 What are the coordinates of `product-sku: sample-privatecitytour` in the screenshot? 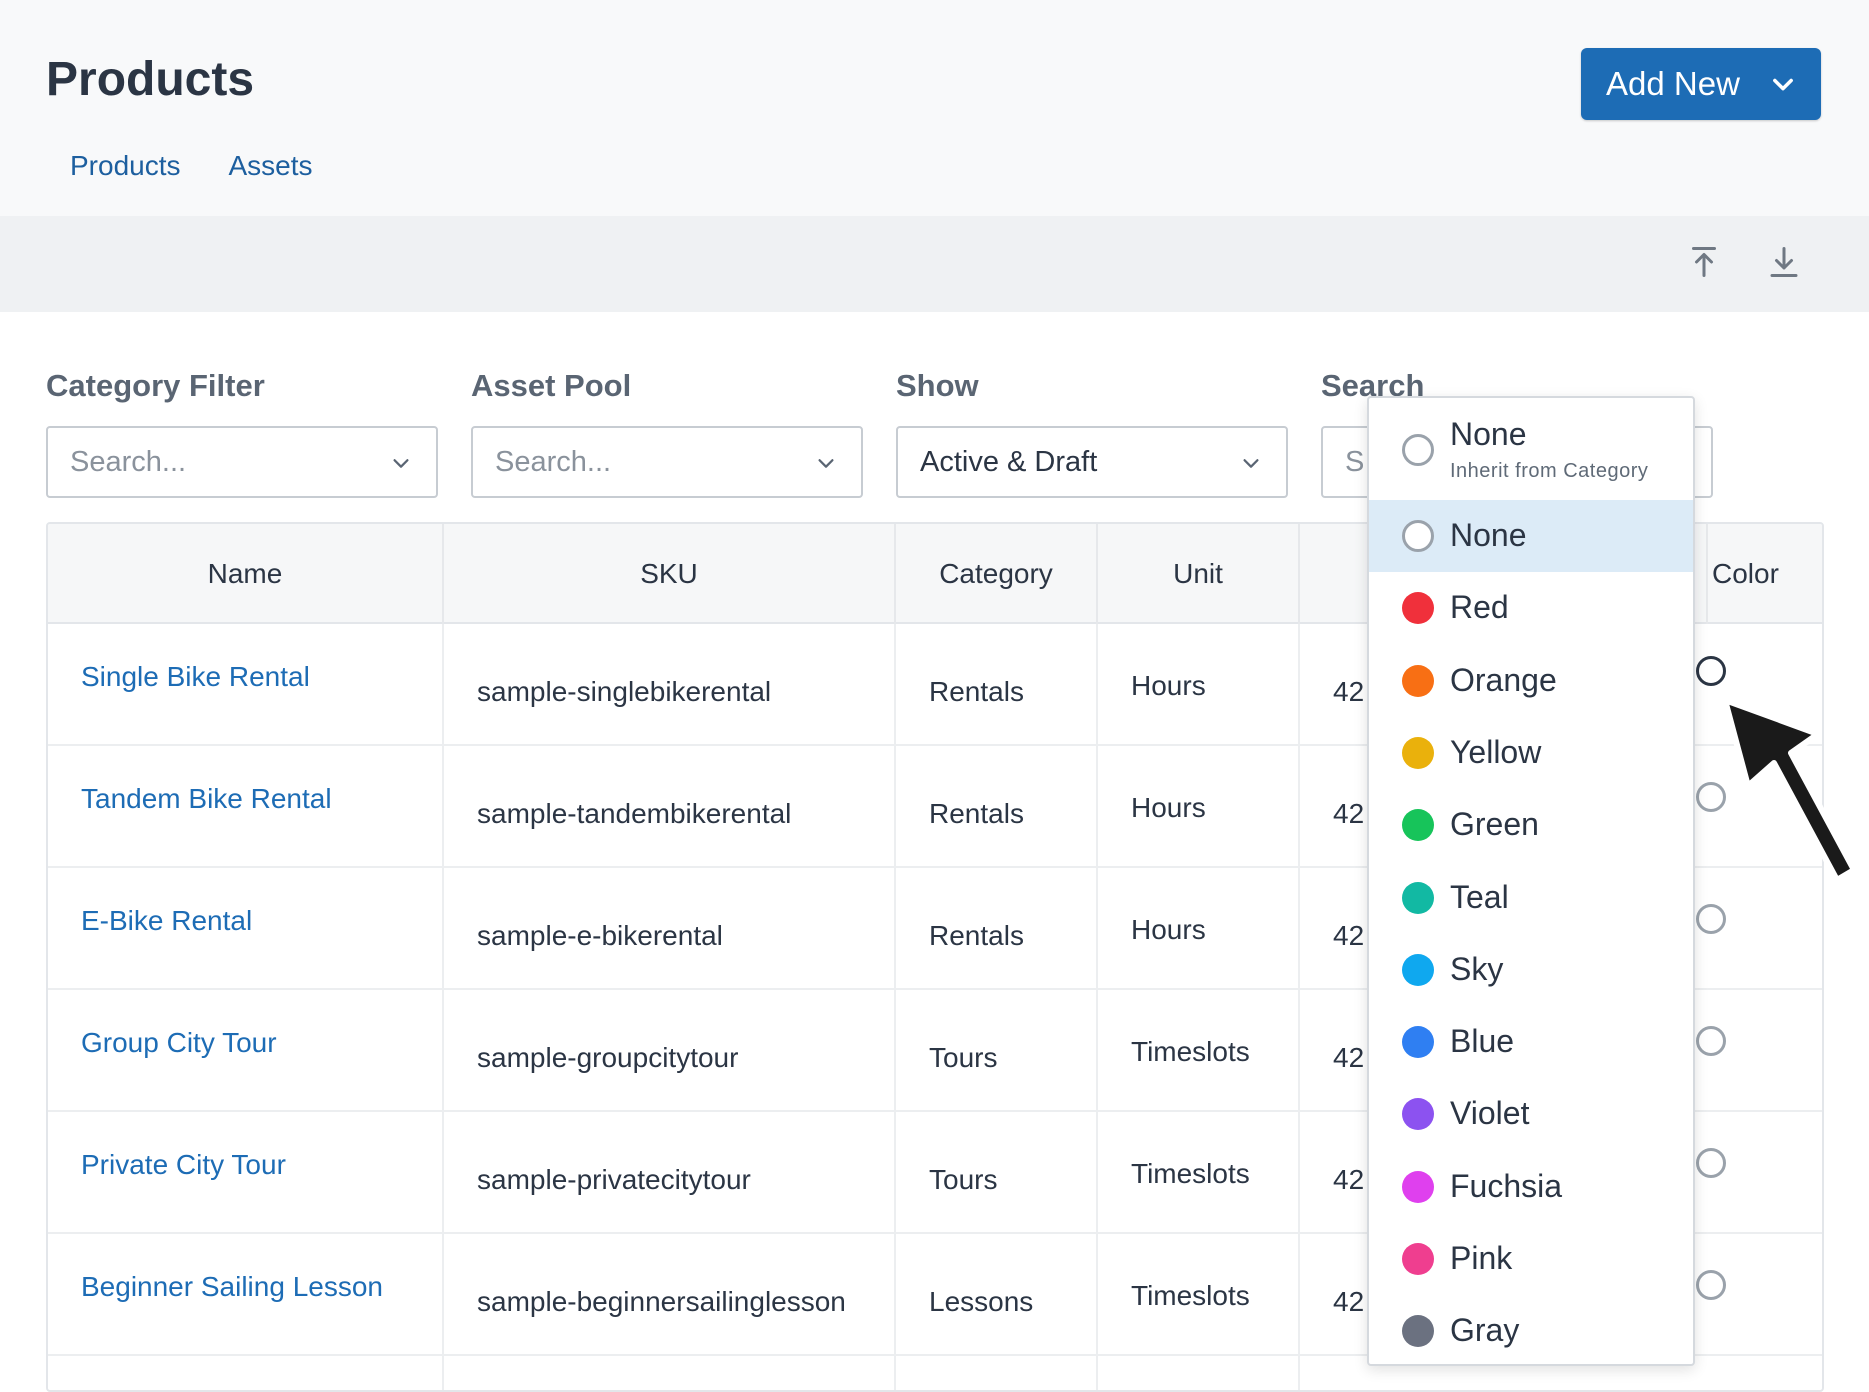 It's located at (614, 1179).